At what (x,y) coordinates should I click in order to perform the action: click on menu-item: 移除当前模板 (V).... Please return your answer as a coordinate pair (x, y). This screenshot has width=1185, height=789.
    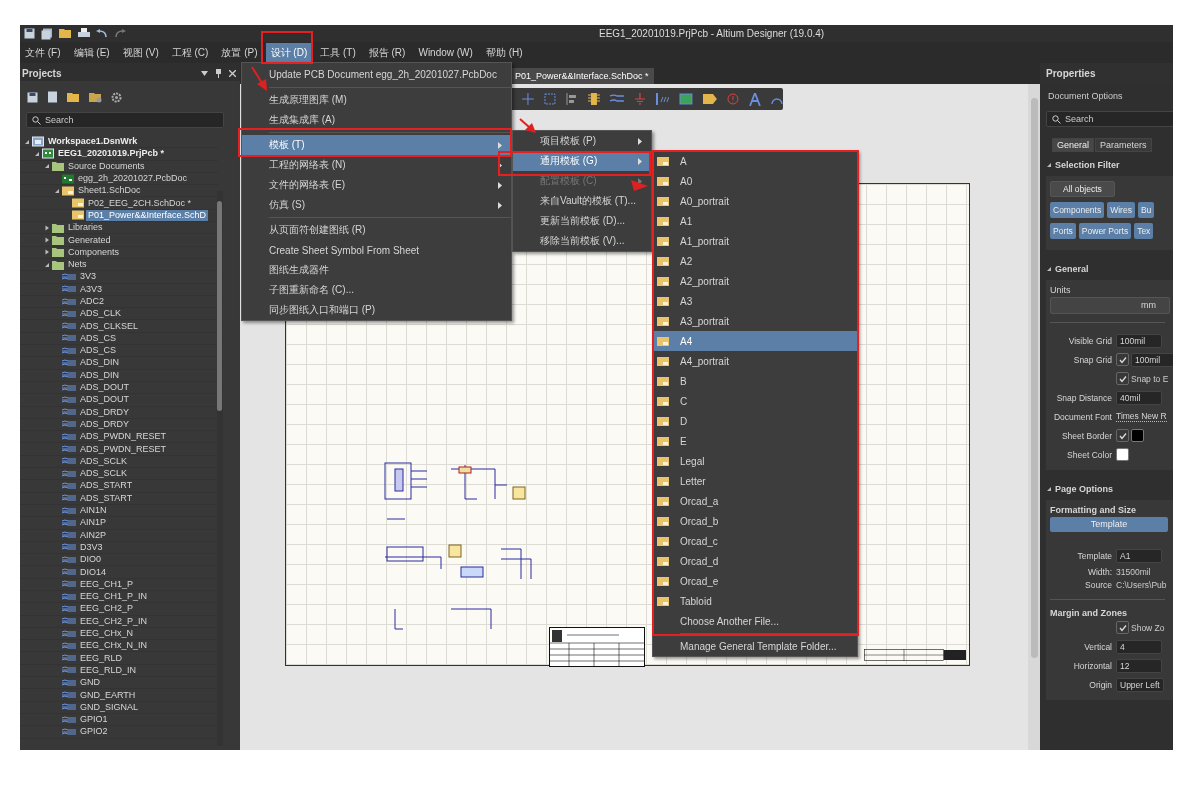
    Looking at the image, I should click on (582, 241).